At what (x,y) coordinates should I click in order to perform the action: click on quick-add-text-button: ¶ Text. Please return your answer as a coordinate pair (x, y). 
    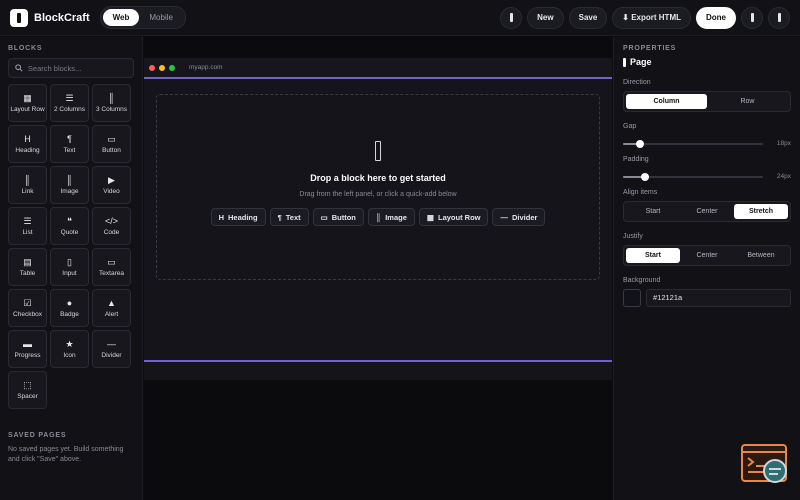
    Looking at the image, I should click on (289, 217).